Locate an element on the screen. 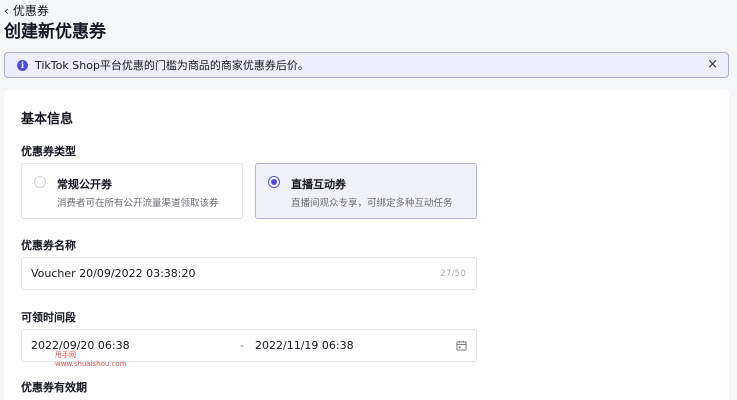 The height and width of the screenshot is (400, 737). coupon-type-option-live: 直播互动券 直播间观众专享，可绑定多种互动任务 is located at coordinates (366, 191).